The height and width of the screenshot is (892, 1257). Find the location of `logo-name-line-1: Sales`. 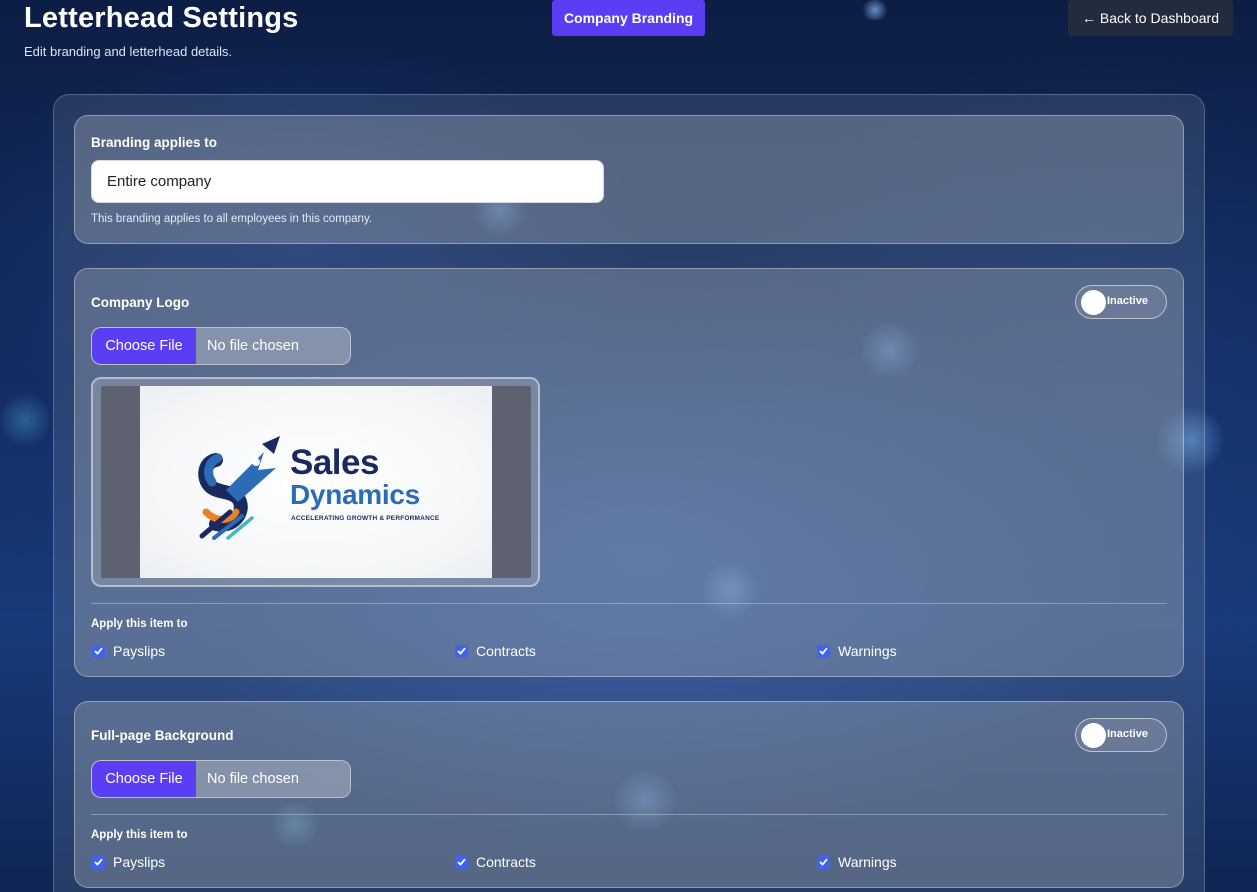

logo-name-line-1: Sales is located at coordinates (334, 462).